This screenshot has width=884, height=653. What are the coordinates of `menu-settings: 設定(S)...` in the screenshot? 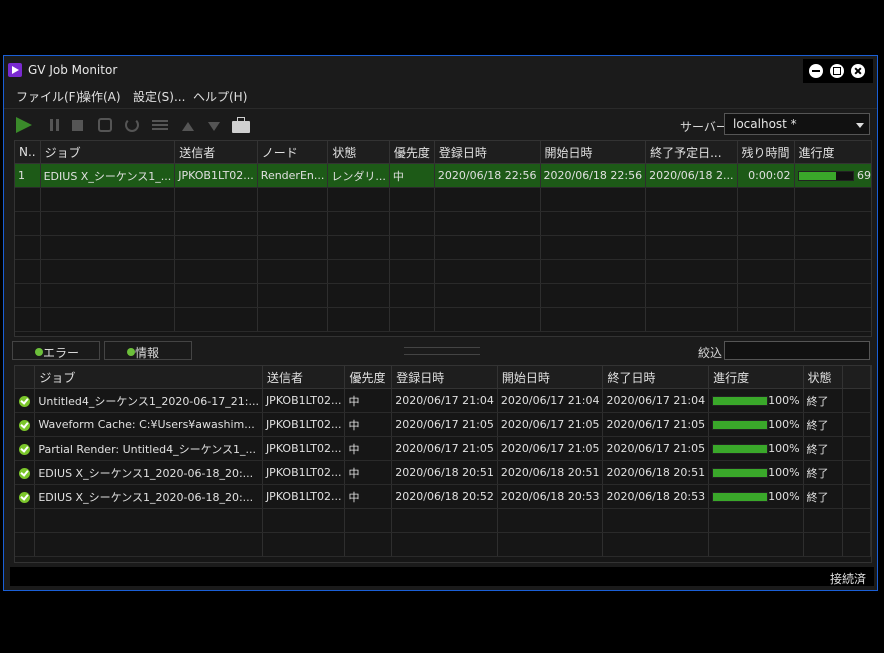 It's located at (159, 96).